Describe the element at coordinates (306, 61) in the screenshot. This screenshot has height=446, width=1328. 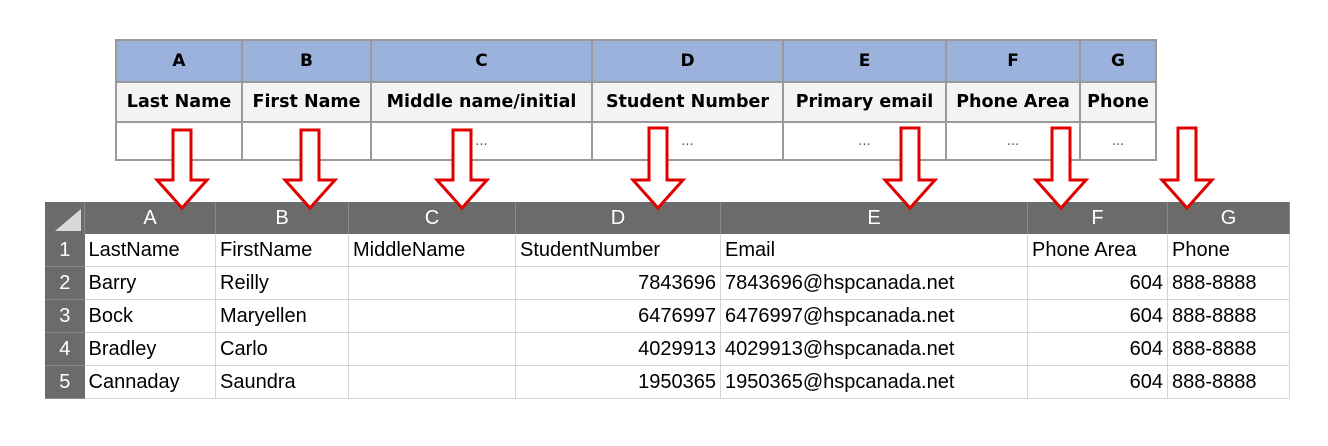
I see `template-col-b: B` at that location.